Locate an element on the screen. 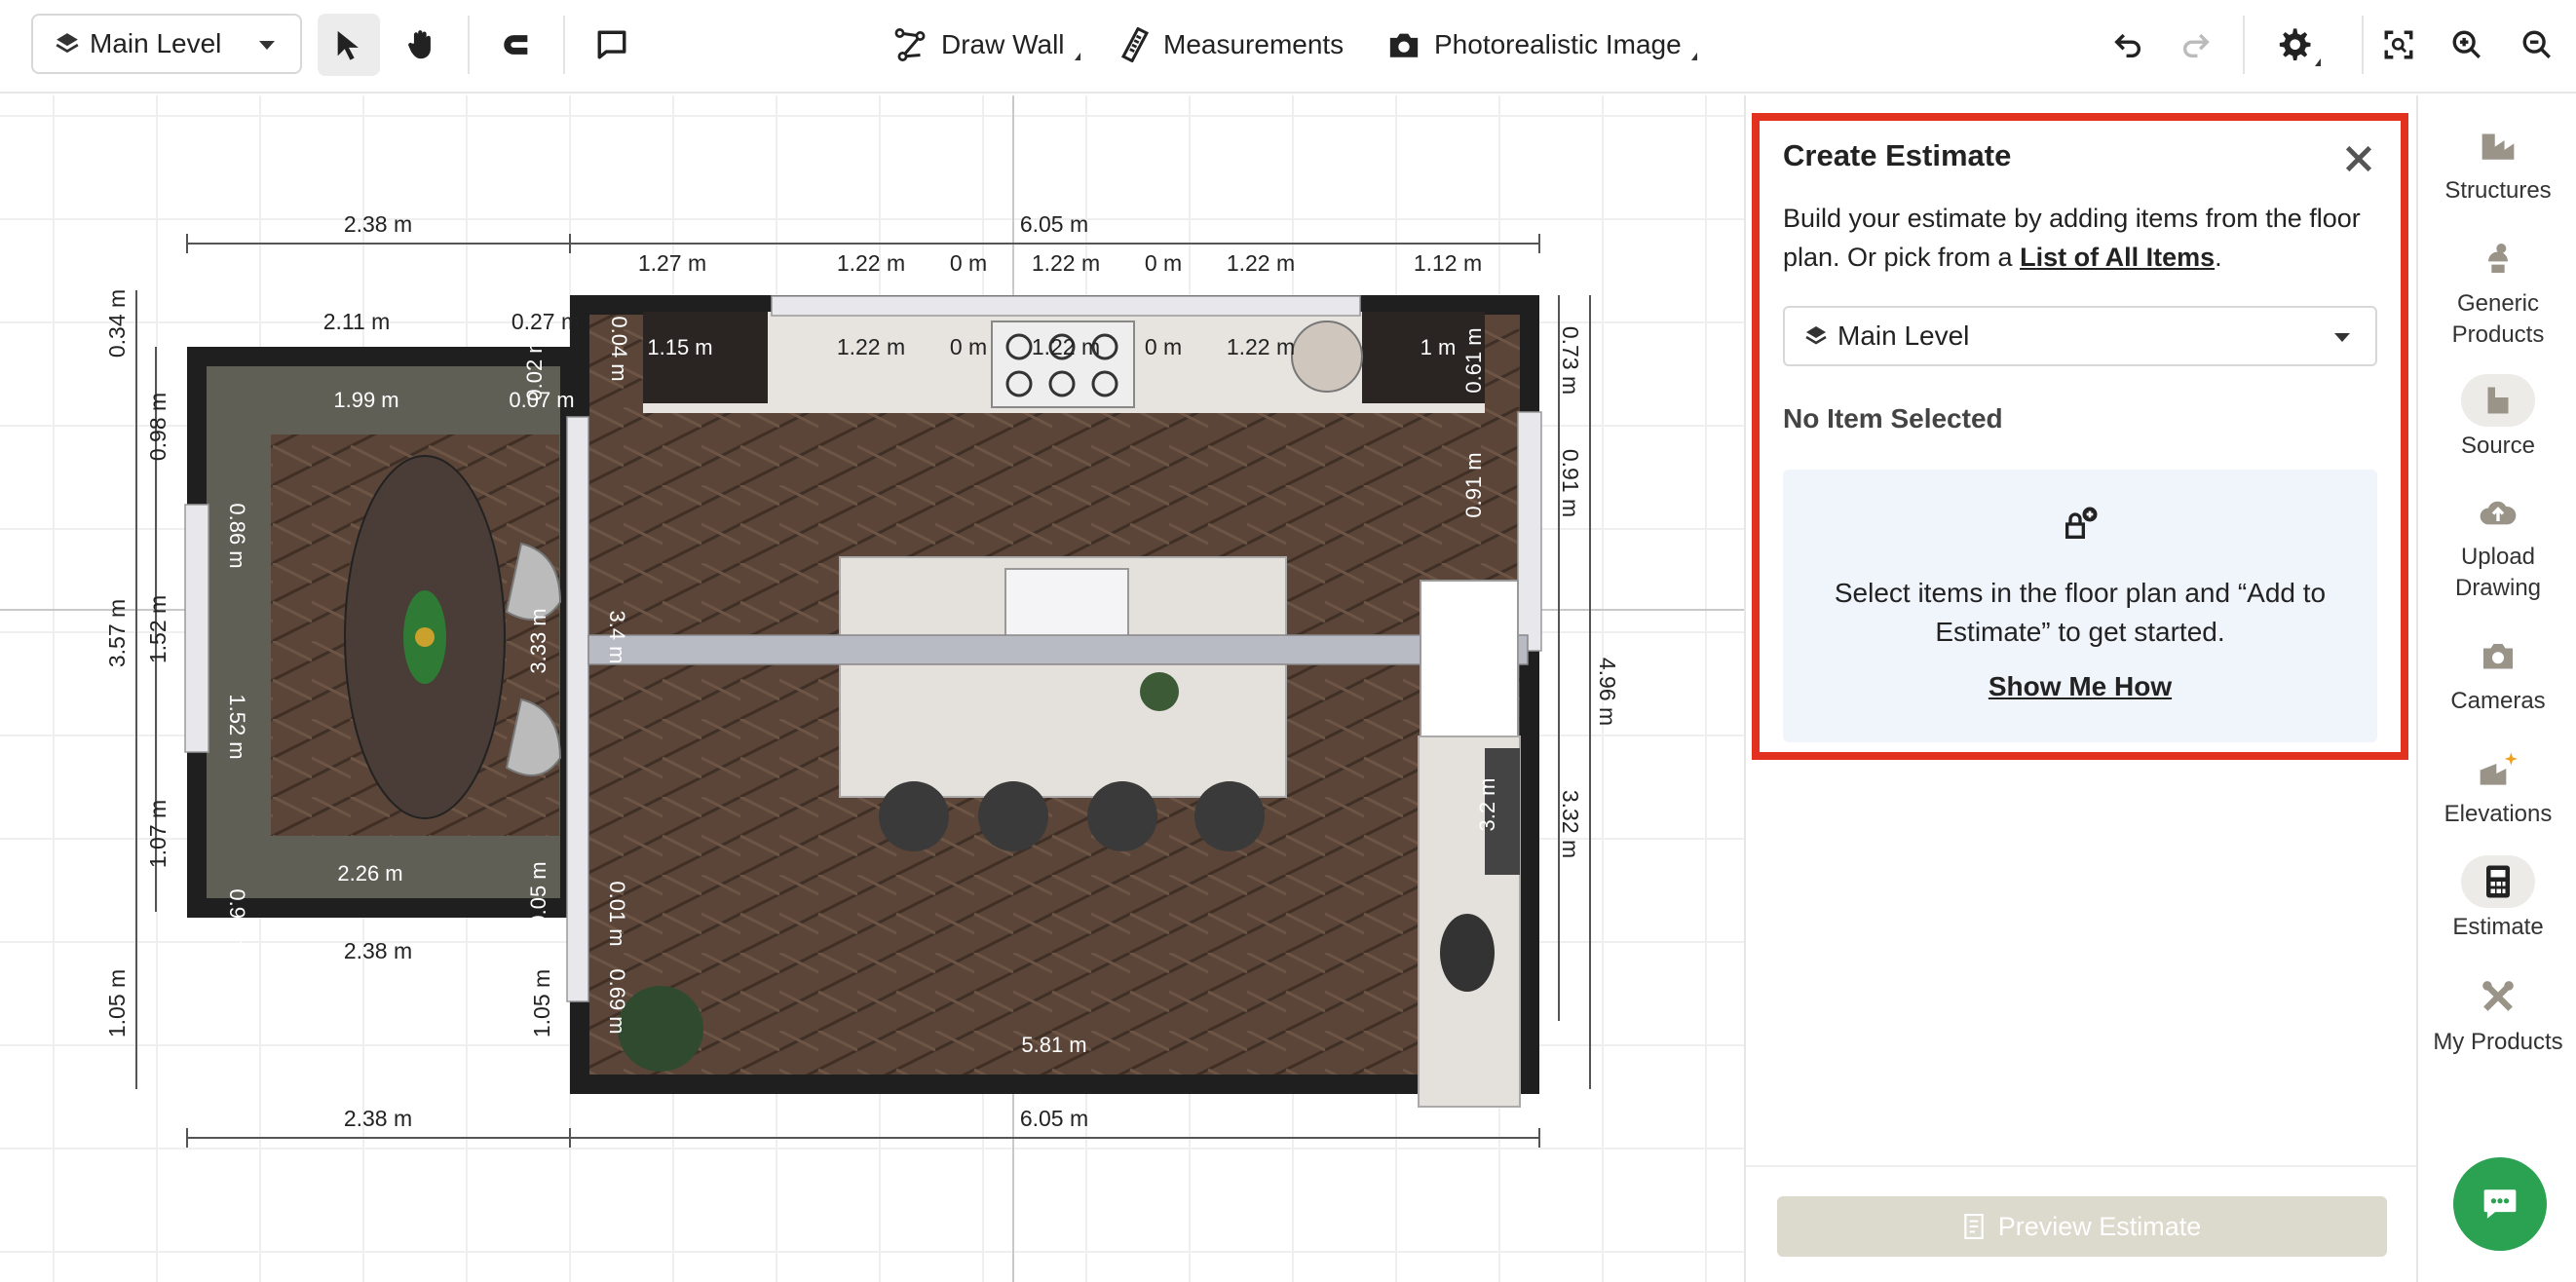 The image size is (2576, 1282). island-sink is located at coordinates (1066, 605).